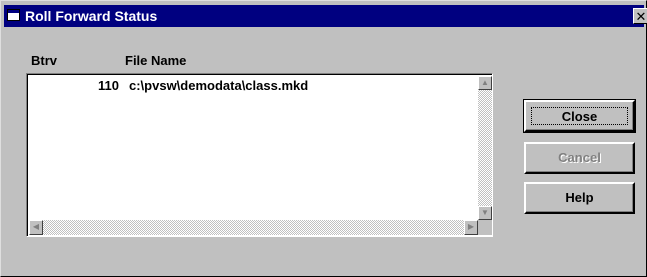 This screenshot has height=277, width=647. Describe the element at coordinates (471, 227) in the screenshot. I see `scroll-right-icon: ▶` at that location.